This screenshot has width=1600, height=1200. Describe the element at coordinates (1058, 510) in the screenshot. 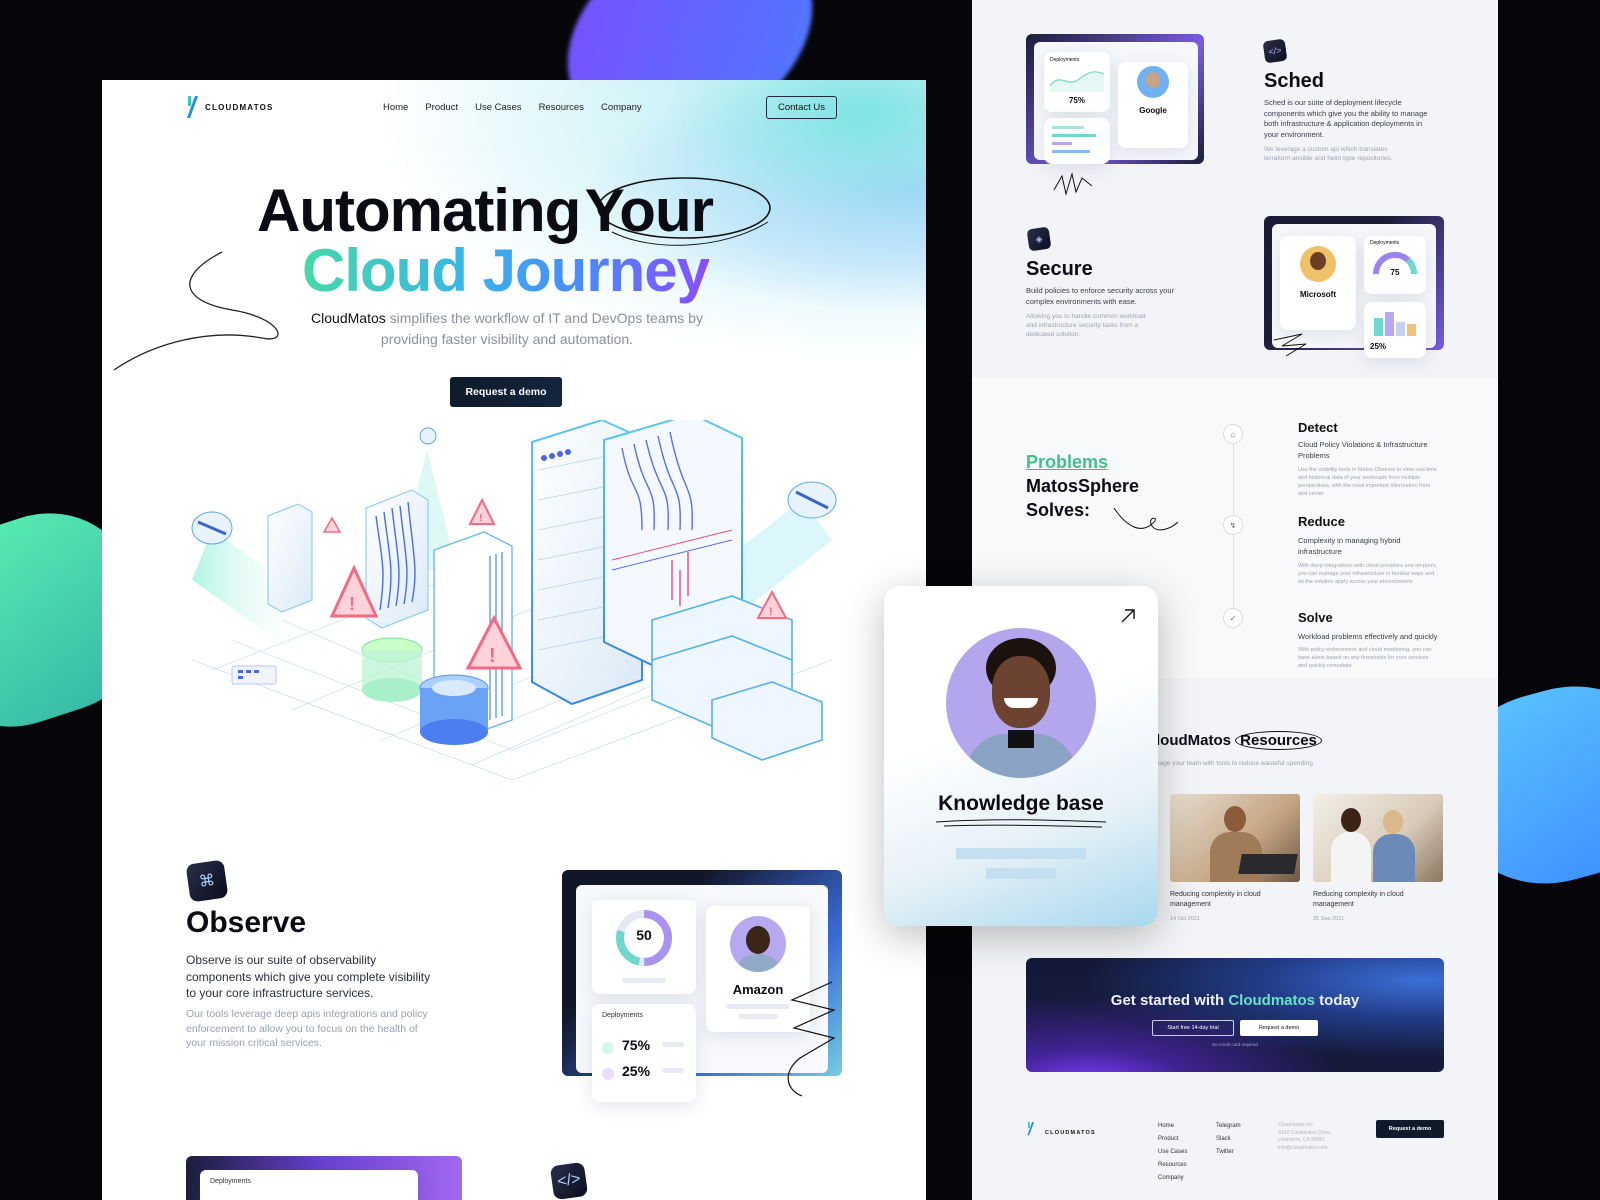

I see `problems-heading-line3: Solves:` at that location.